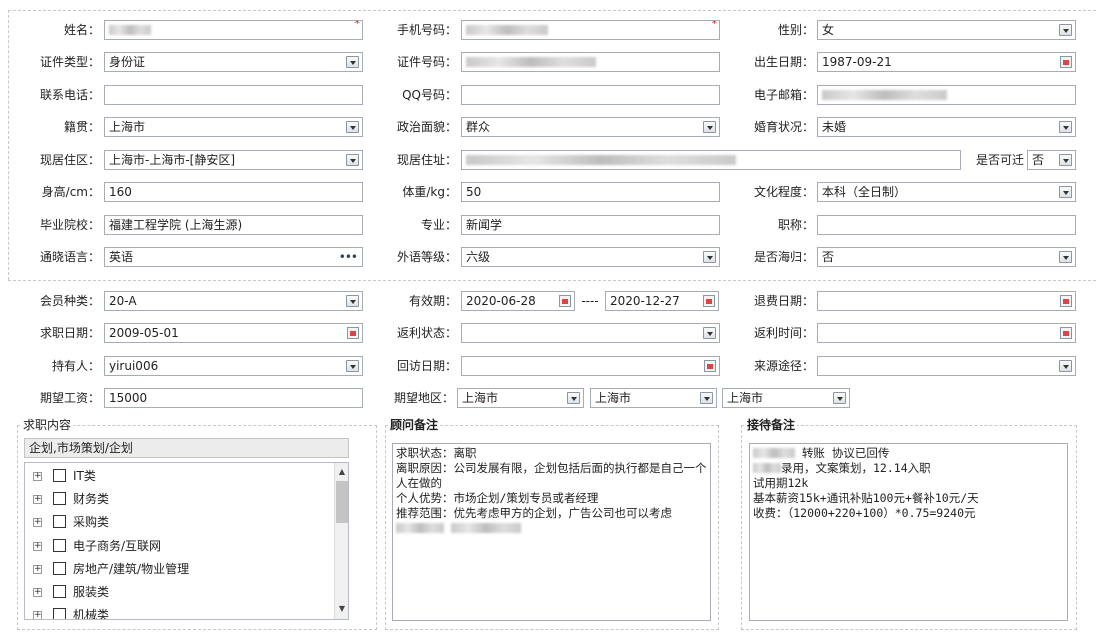  I want to click on major-field: 新闻学, so click(590, 225).